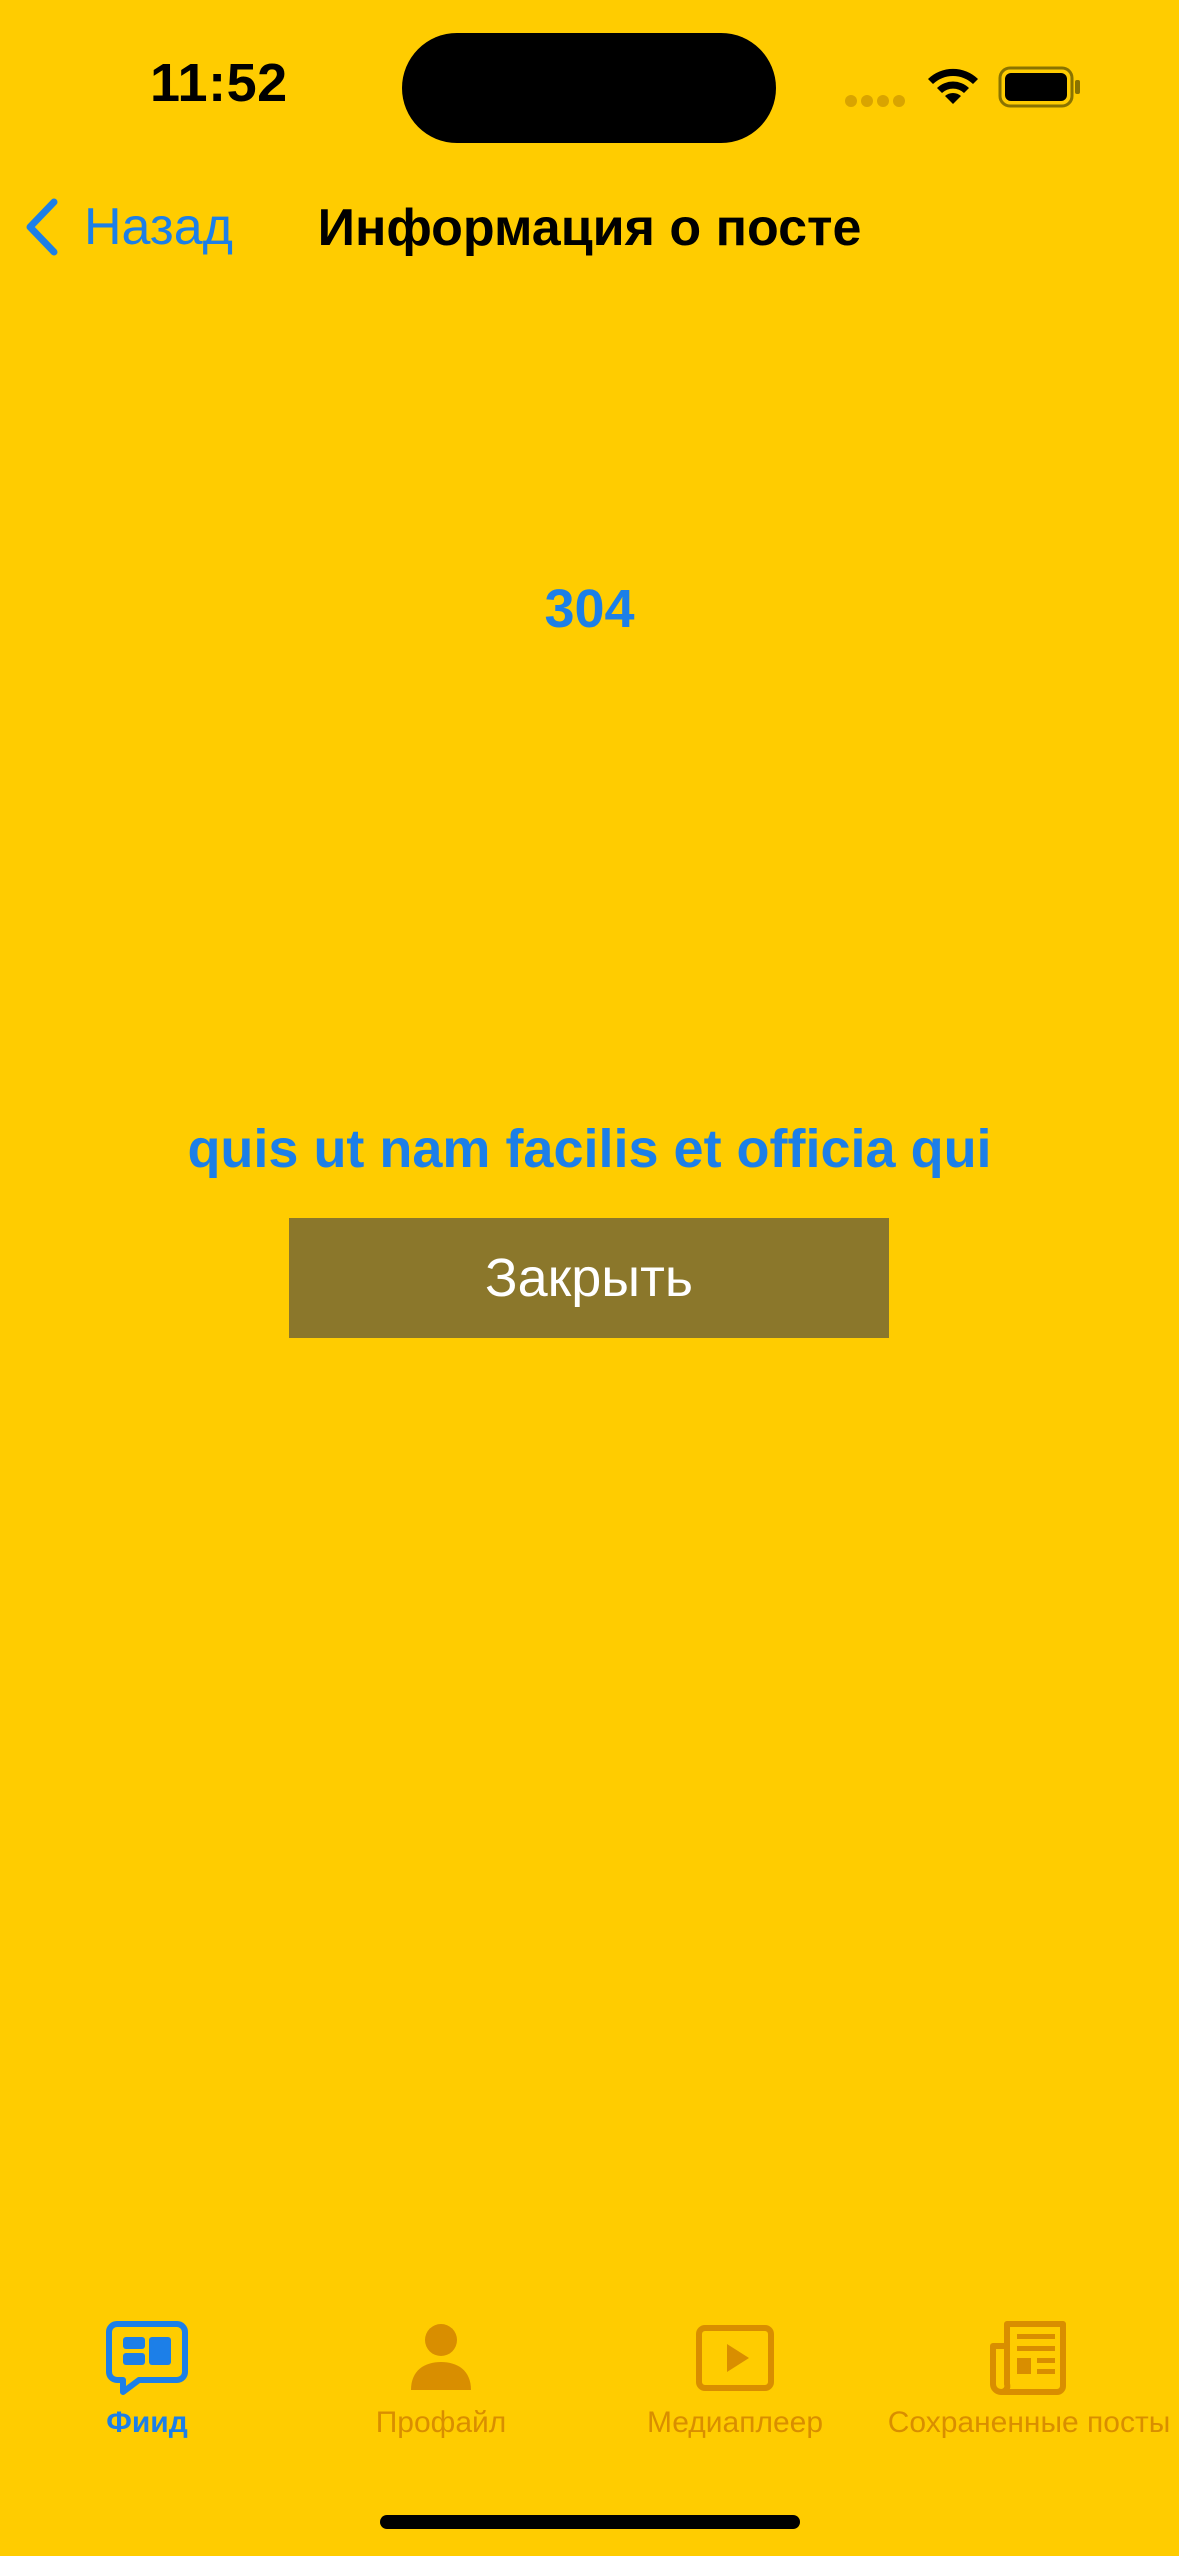 The width and height of the screenshot is (1179, 2556). What do you see at coordinates (219, 83) in the screenshot?
I see `status-time: 11:52` at bounding box center [219, 83].